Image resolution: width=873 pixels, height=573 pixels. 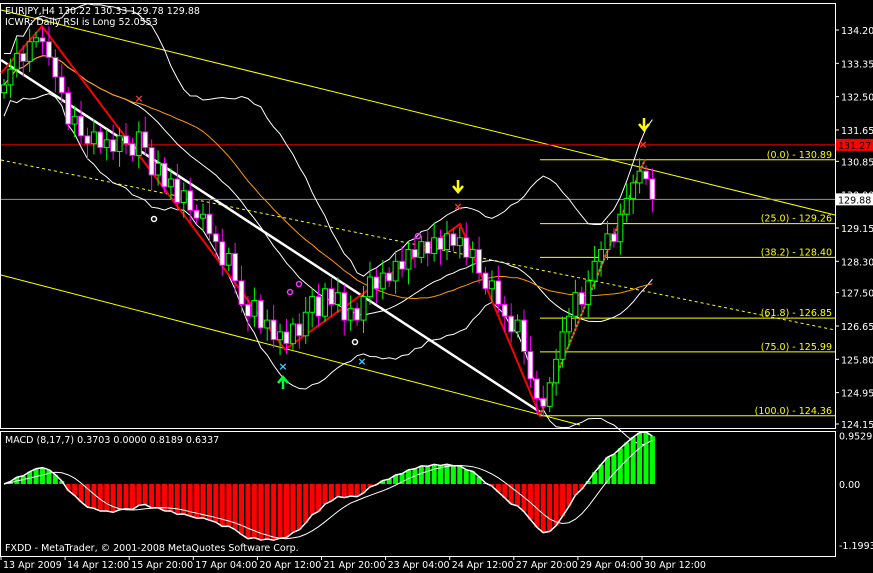 I want to click on time-tick-label: 23 Apr 04:00, so click(x=419, y=565).